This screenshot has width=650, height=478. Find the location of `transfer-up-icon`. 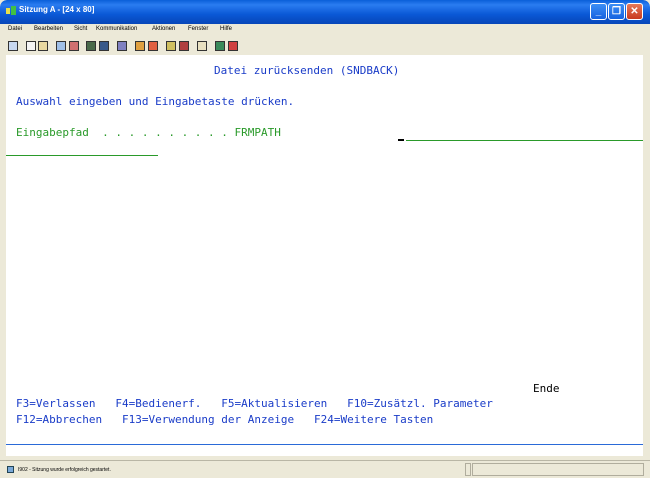

transfer-up-icon is located at coordinates (140, 46).